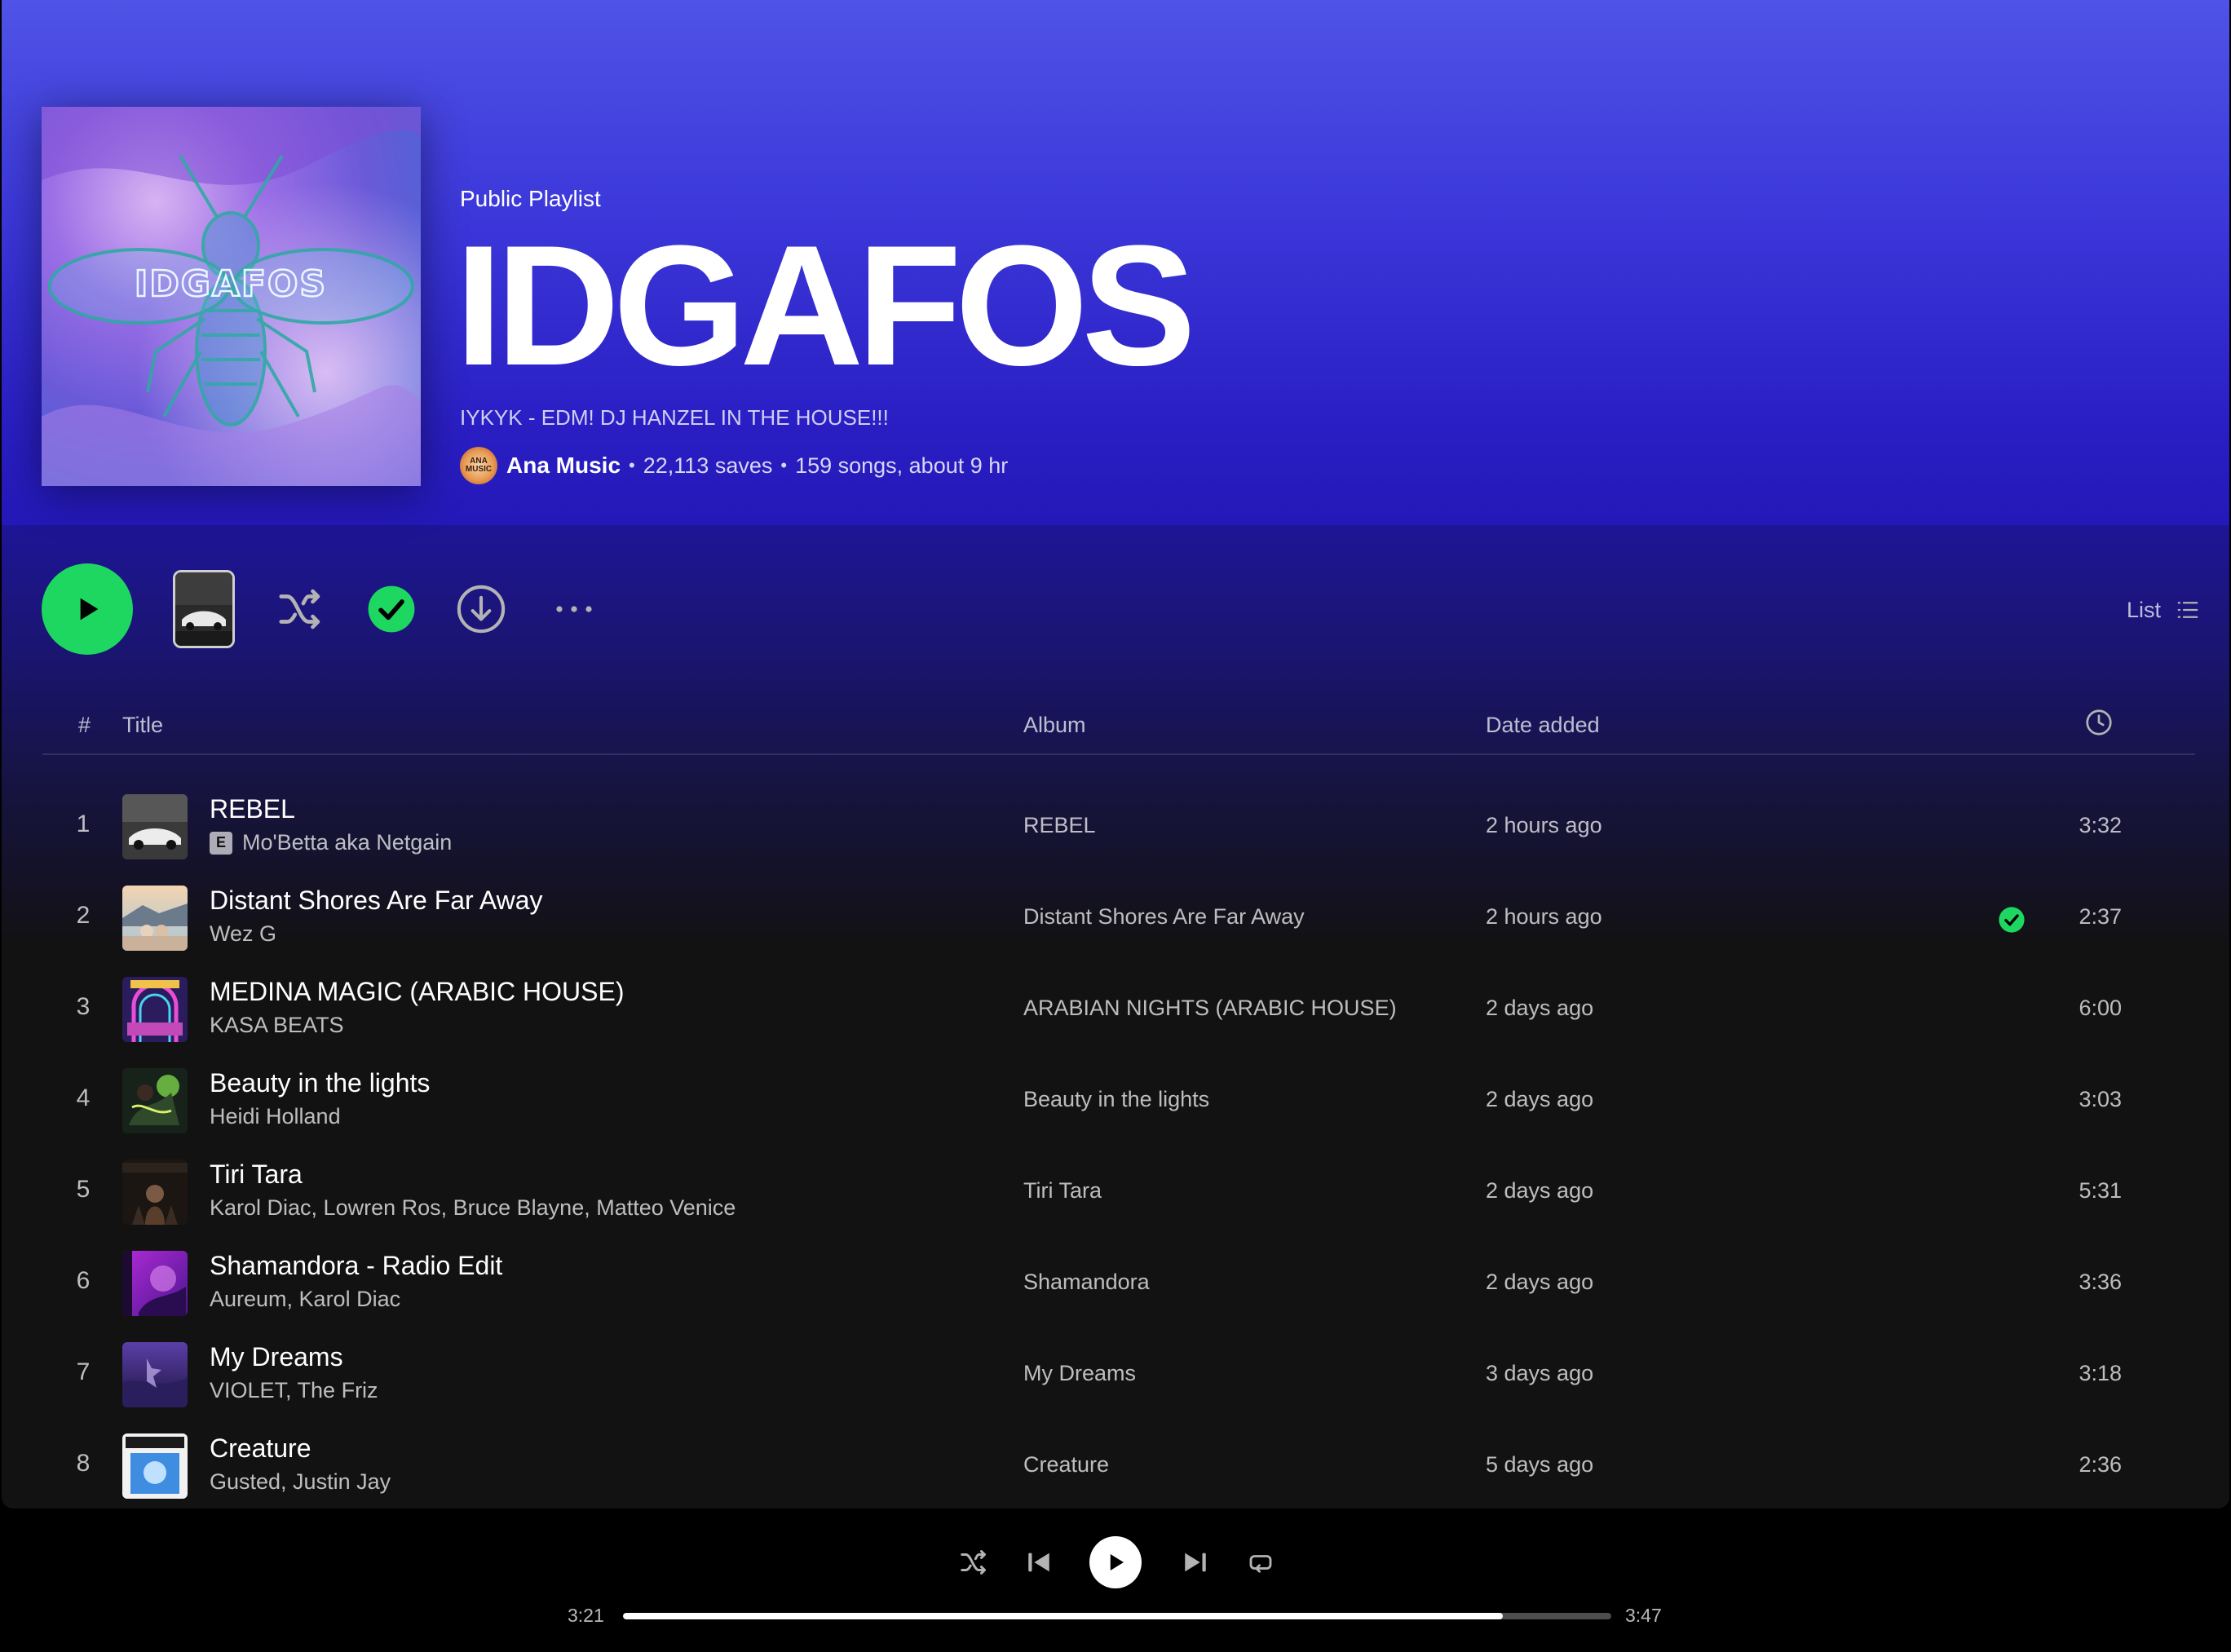  What do you see at coordinates (2101, 1373) in the screenshot?
I see `track-duration: 3:18` at bounding box center [2101, 1373].